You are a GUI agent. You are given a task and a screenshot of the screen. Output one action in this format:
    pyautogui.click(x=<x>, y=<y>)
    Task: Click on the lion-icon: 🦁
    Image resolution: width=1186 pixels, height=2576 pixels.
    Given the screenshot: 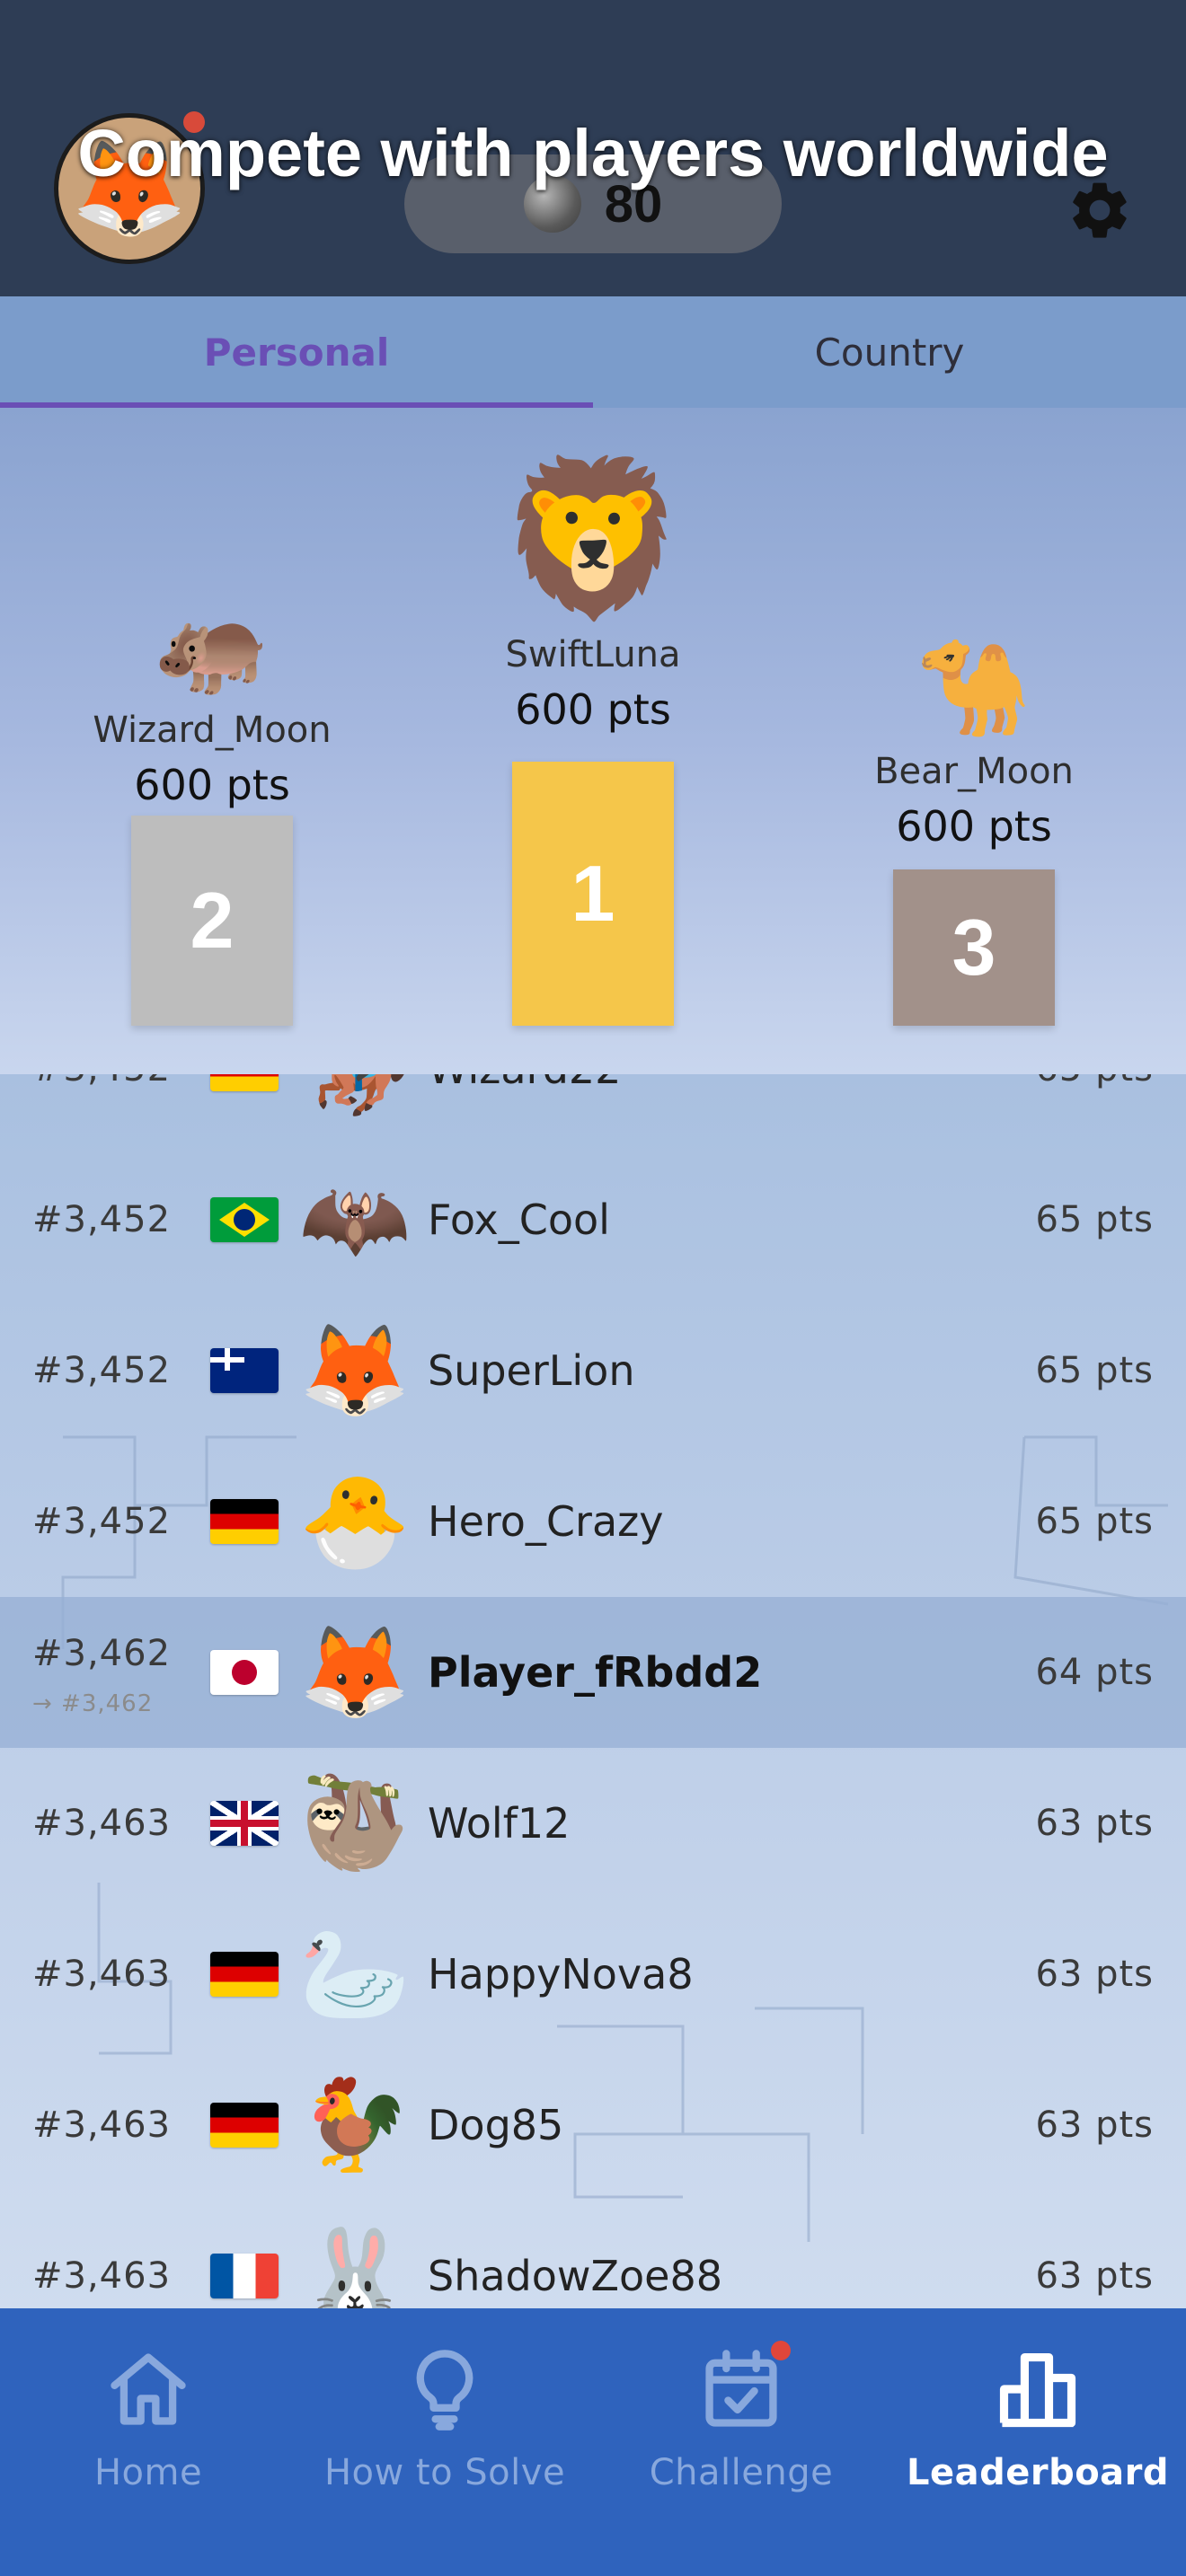 What is the action you would take?
    pyautogui.click(x=593, y=539)
    